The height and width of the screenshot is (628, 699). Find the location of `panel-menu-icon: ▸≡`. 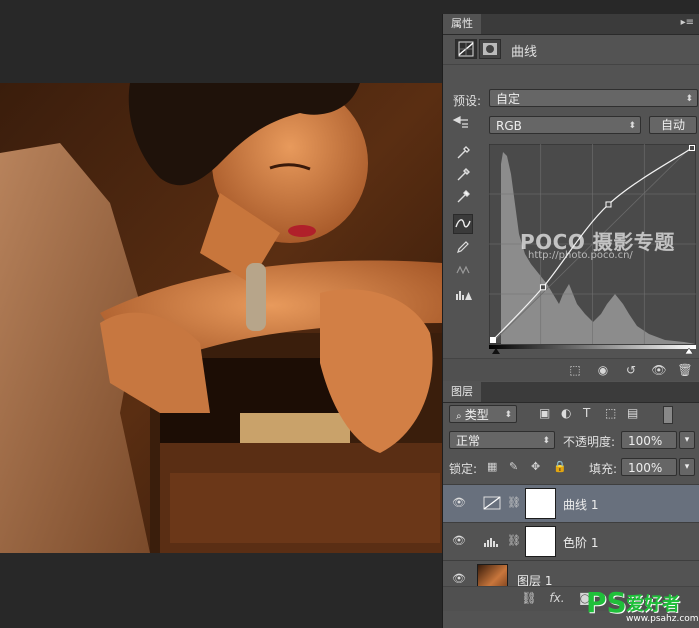

panel-menu-icon: ▸≡ is located at coordinates (687, 22).